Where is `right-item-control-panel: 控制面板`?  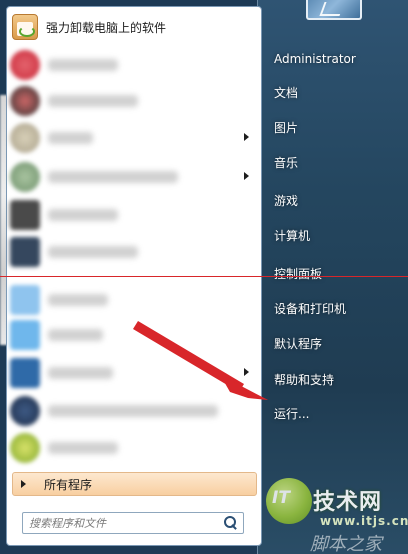 right-item-control-panel: 控制面板 is located at coordinates (335, 274).